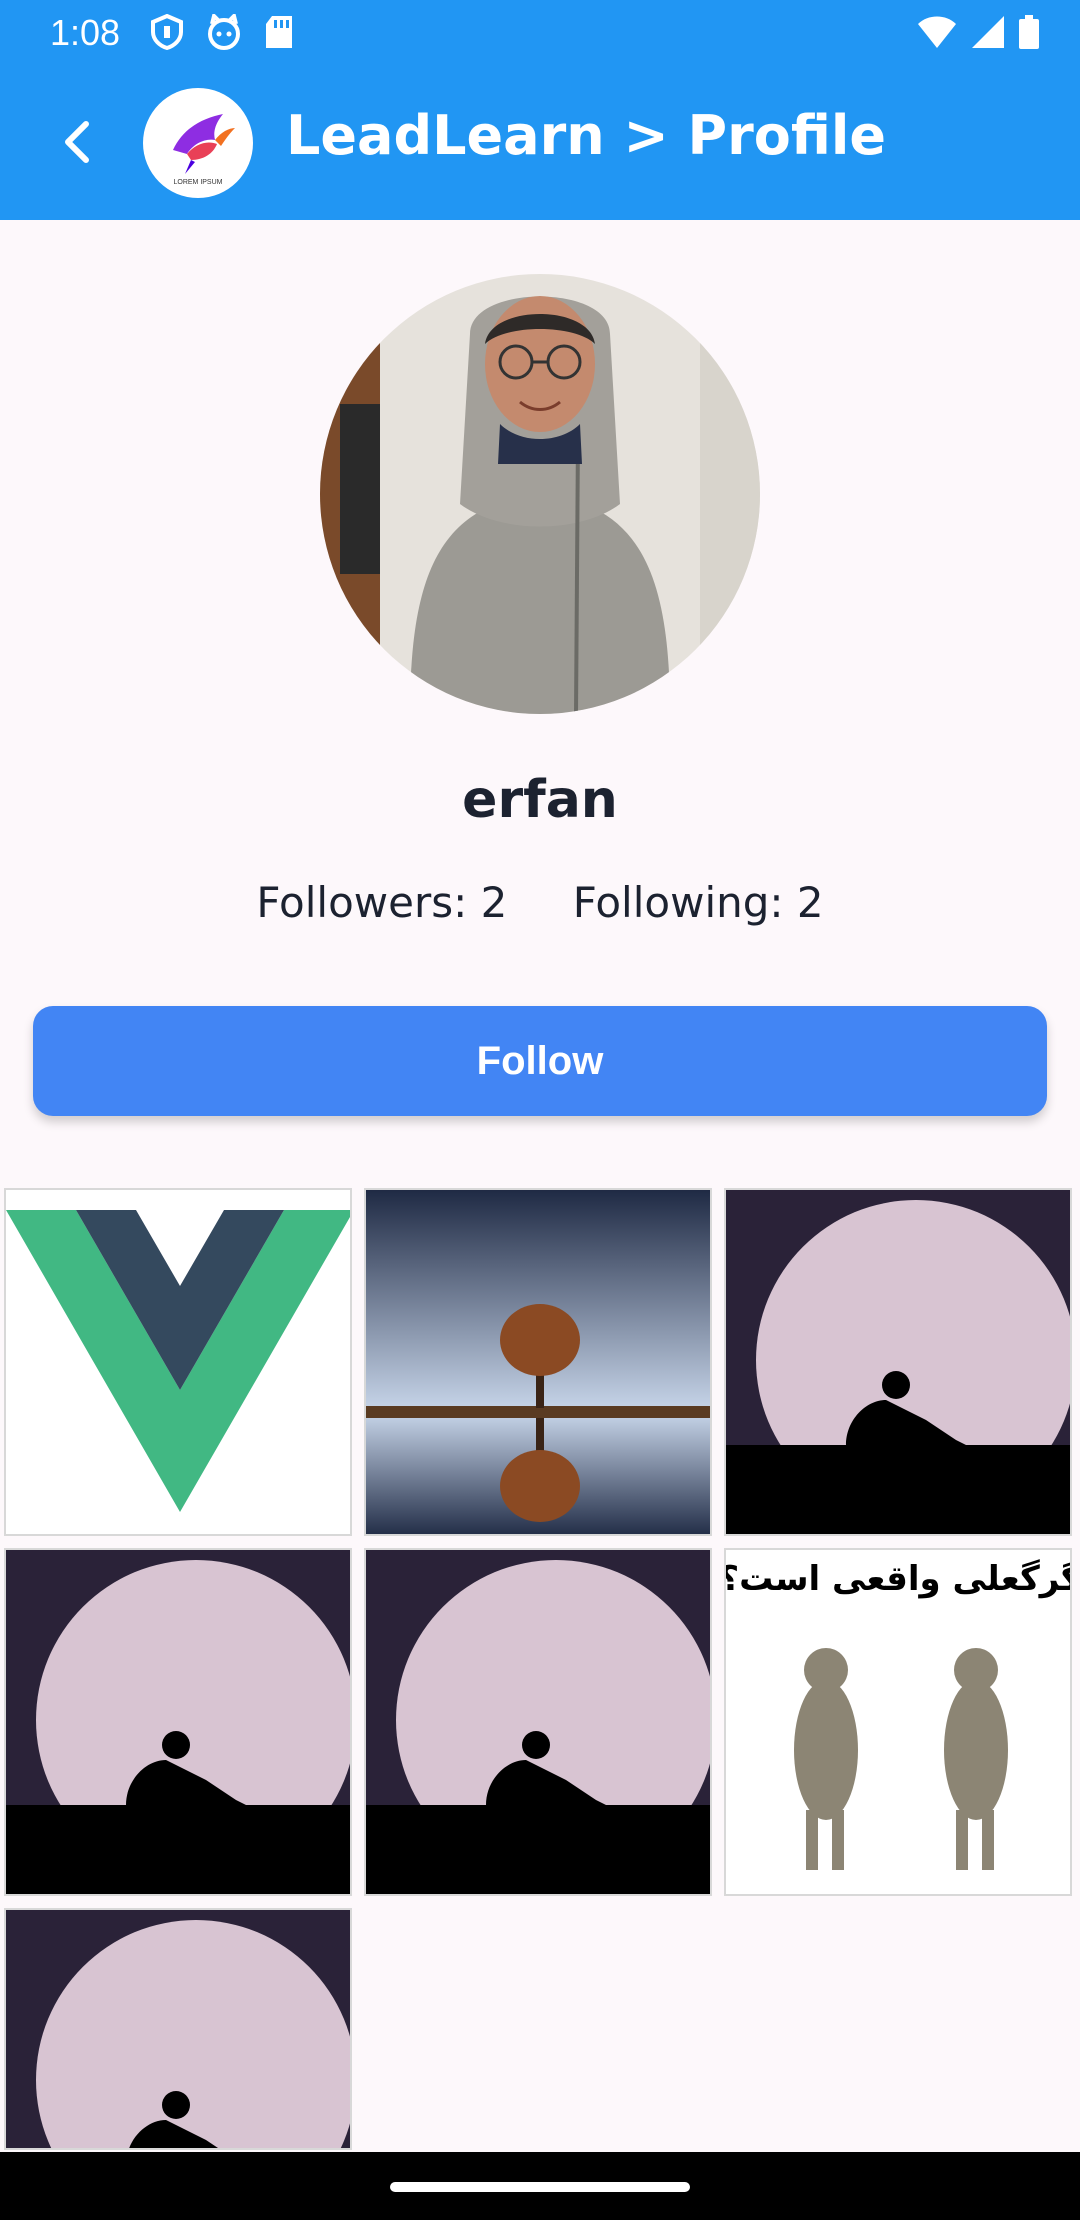 Image resolution: width=1080 pixels, height=2220 pixels. I want to click on signal-icon, so click(988, 32).